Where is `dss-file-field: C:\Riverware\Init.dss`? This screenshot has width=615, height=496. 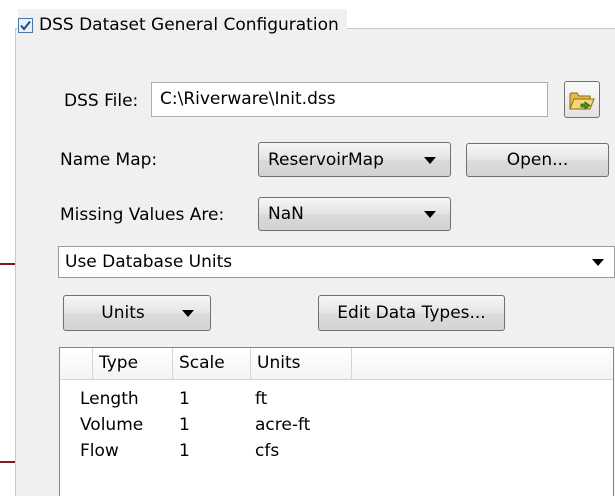
dss-file-field: C:\Riverware\Init.dss is located at coordinates (349, 99).